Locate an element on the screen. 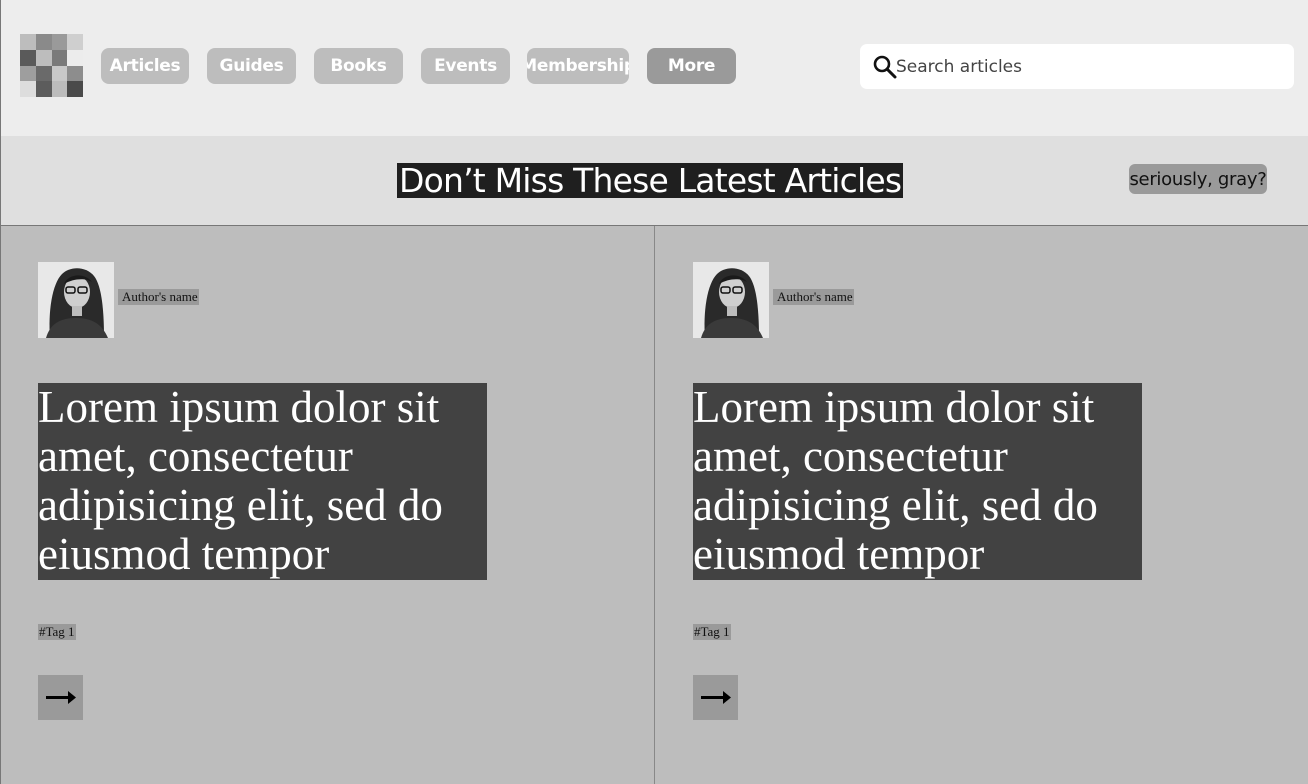 Image resolution: width=1308 pixels, height=784 pixels. nav-articles: Articles is located at coordinates (145, 66).